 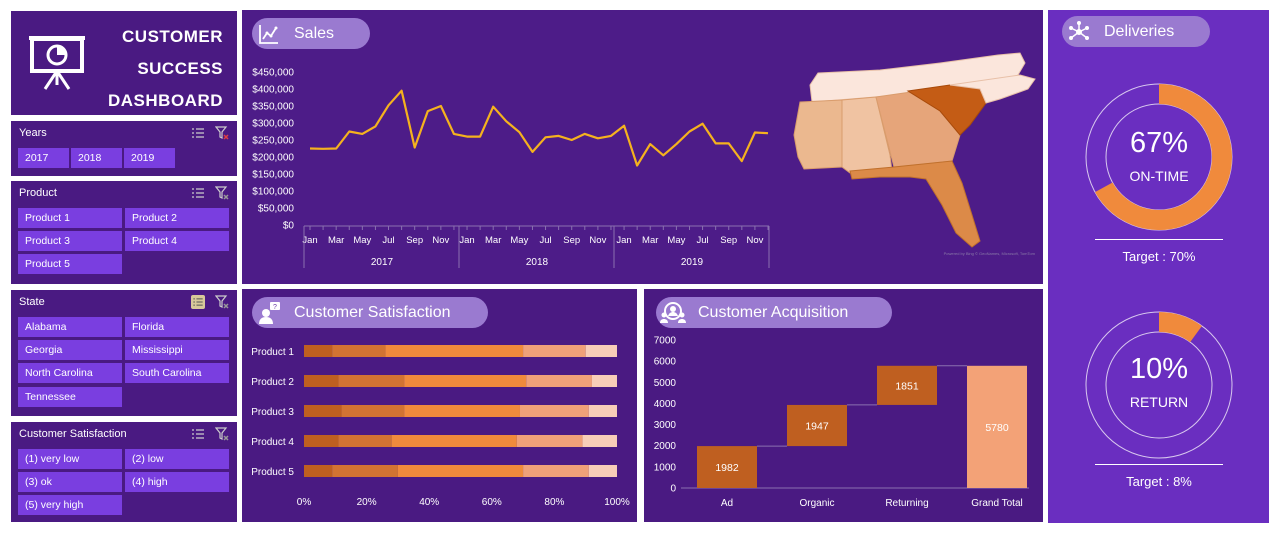 I want to click on network-icon, so click(x=1079, y=30).